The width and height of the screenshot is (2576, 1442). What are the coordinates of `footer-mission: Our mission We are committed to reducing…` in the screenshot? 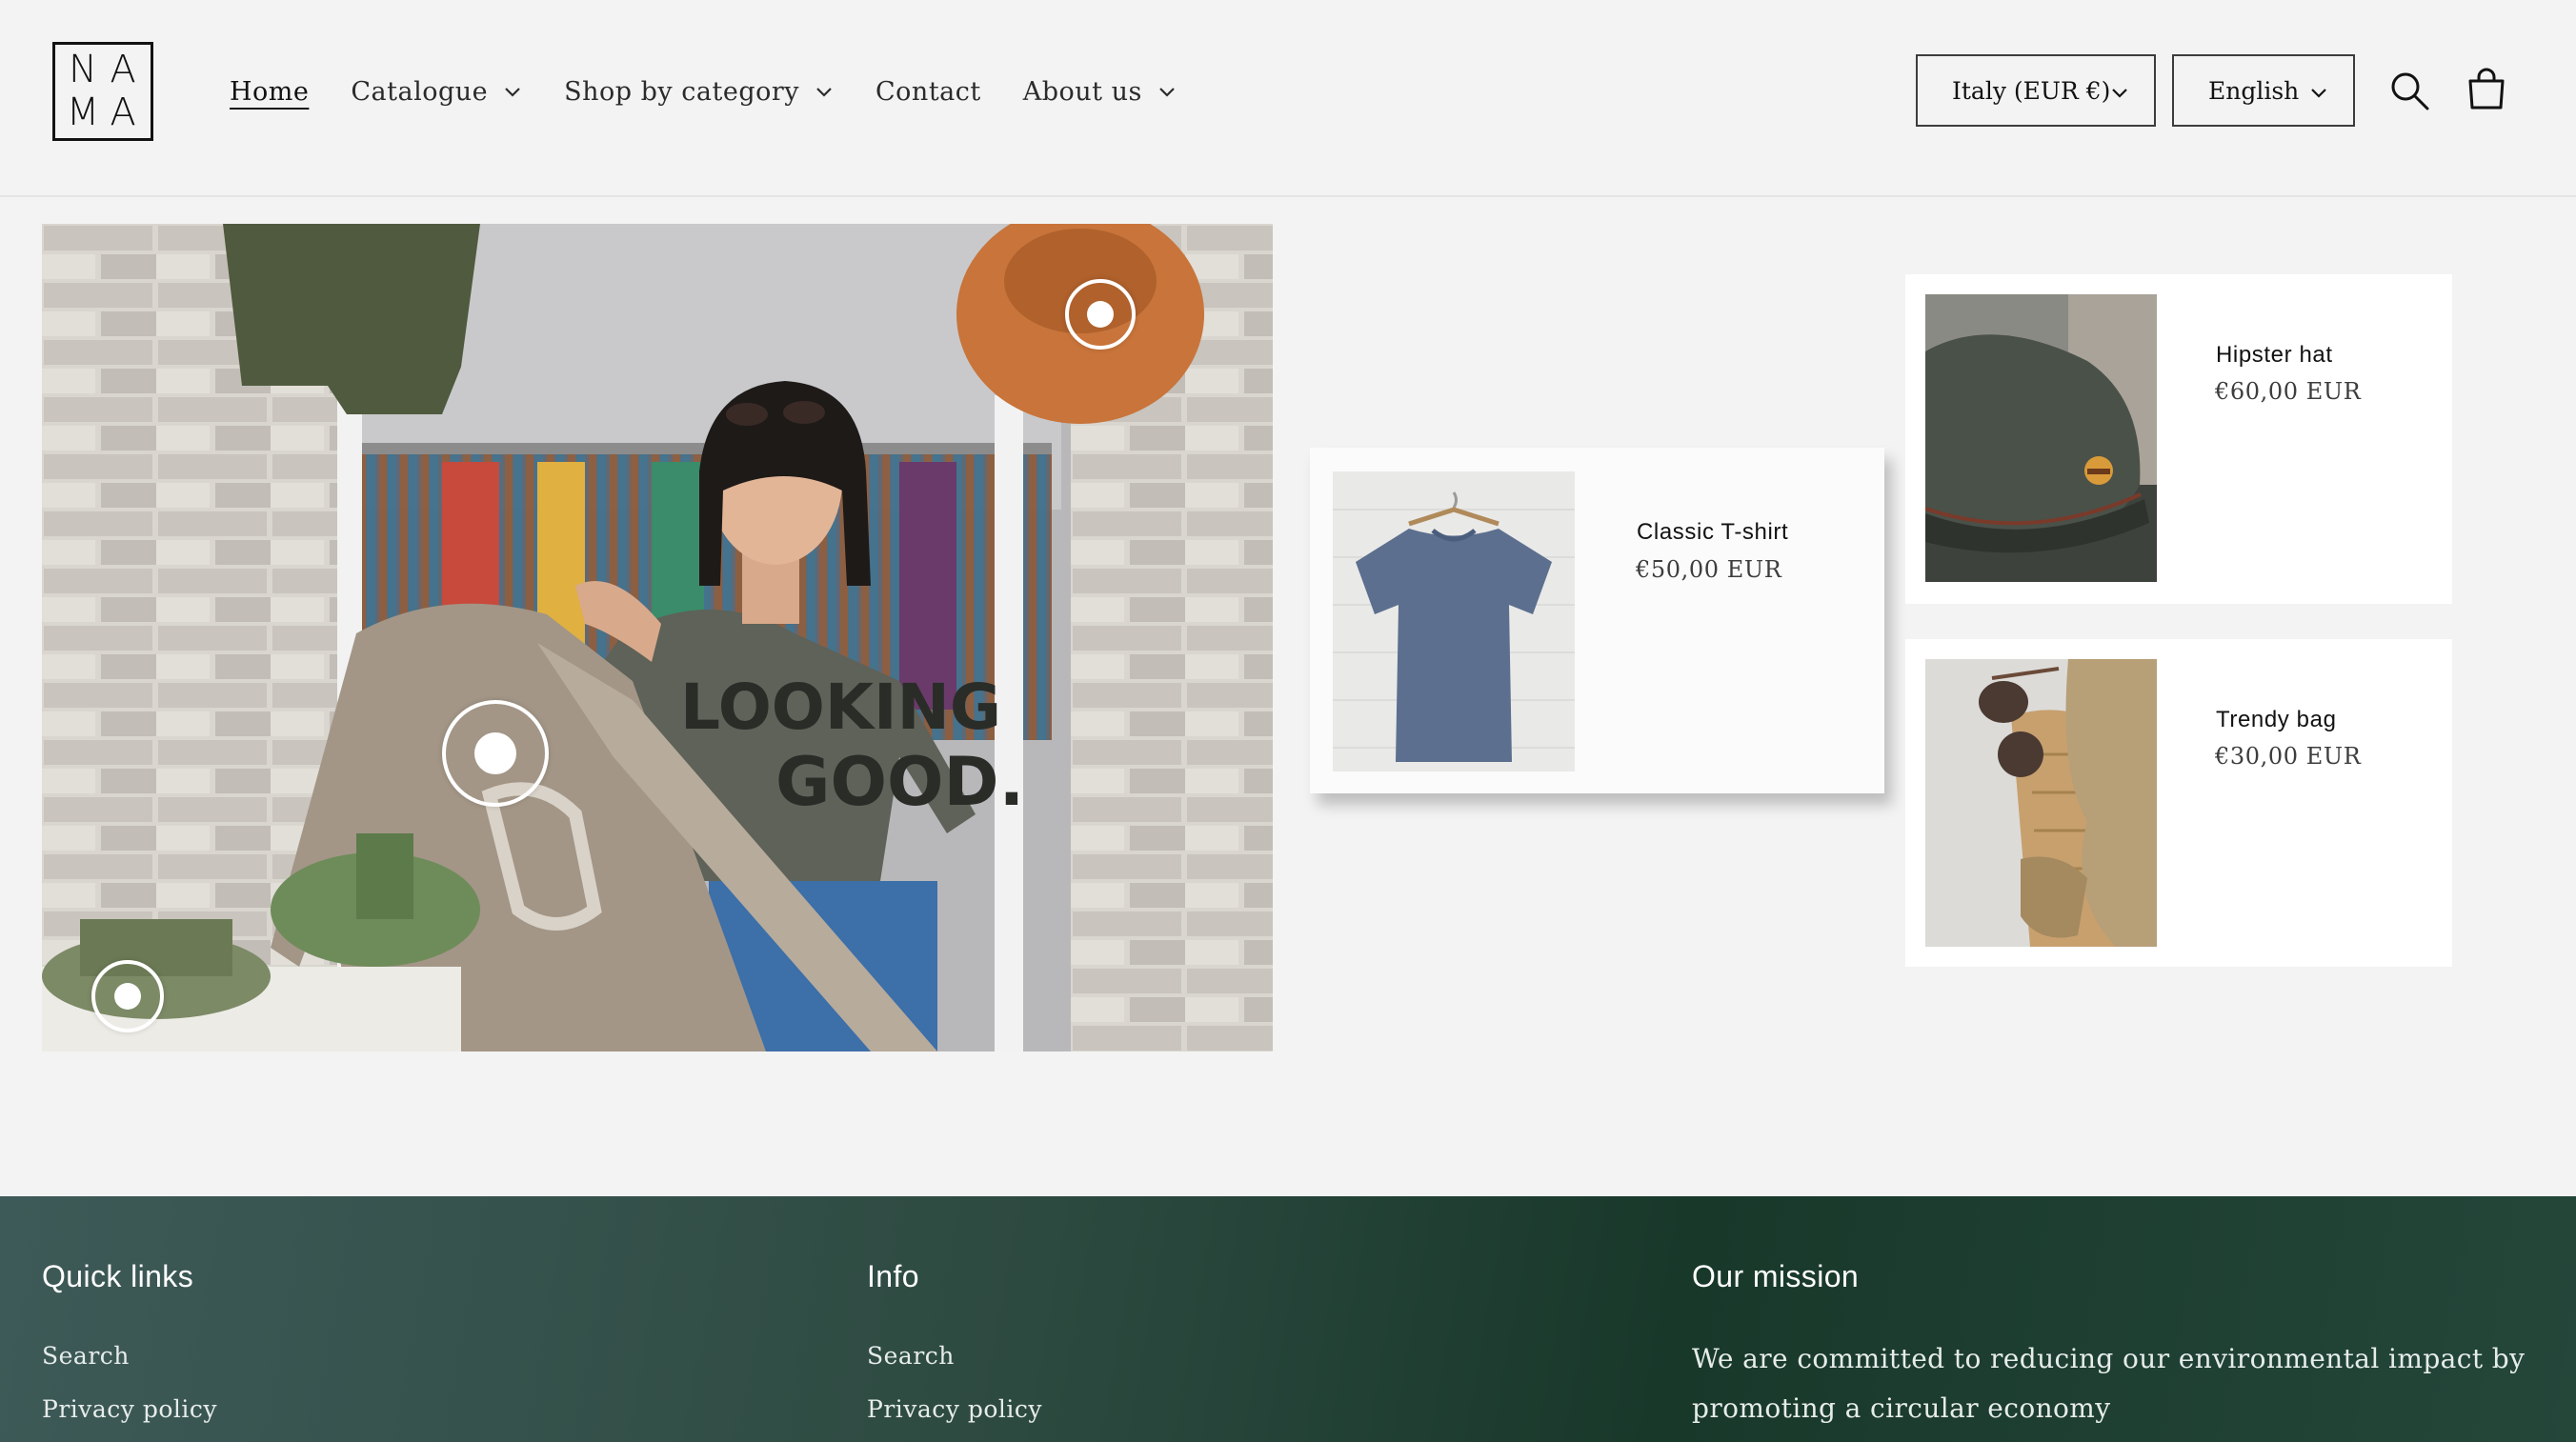 It's located at (2111, 1346).